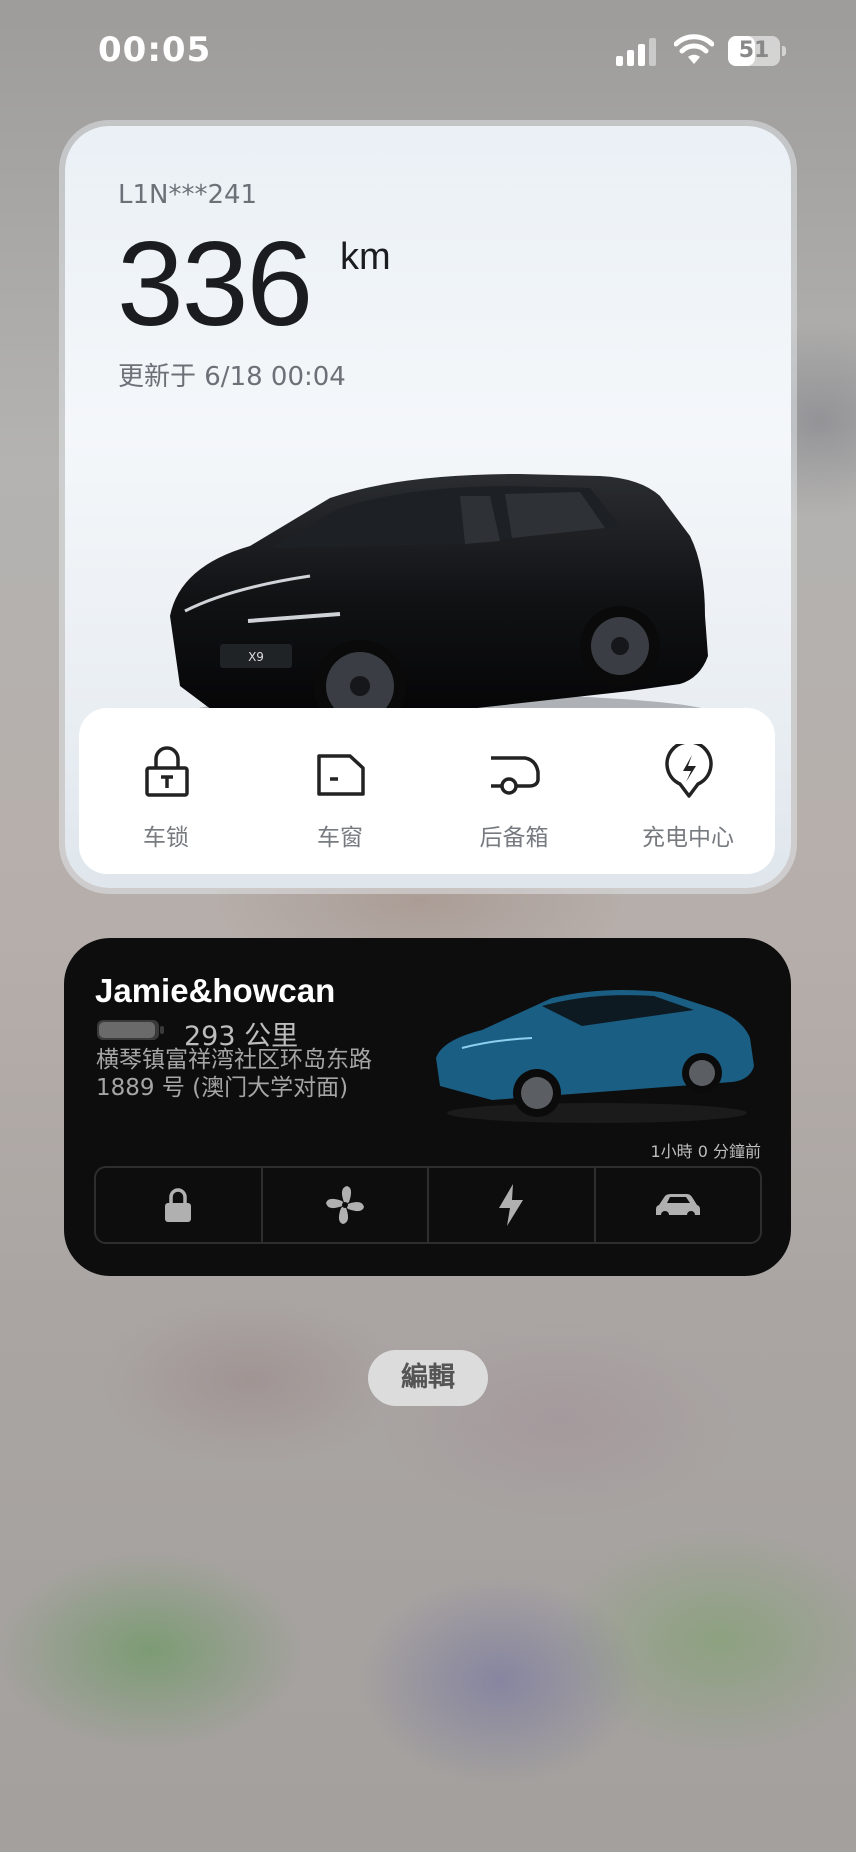  I want to click on quick-controls: 车锁 车窗 后备箱 充电中心, so click(427, 791).